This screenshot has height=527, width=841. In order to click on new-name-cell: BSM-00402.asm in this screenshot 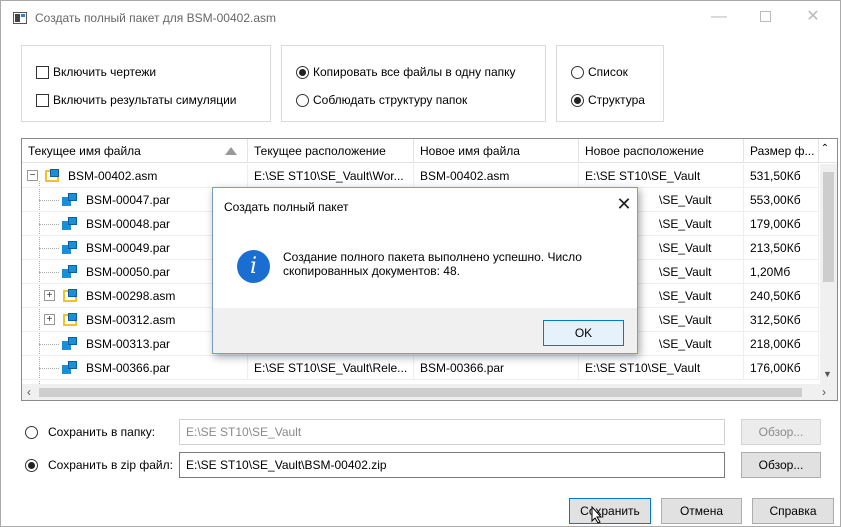, I will do `click(496, 176)`.